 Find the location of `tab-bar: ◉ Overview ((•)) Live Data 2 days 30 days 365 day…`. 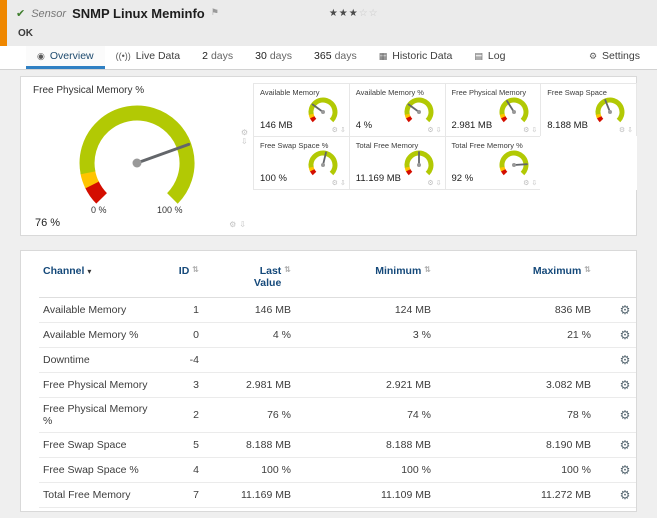

tab-bar: ◉ Overview ((•)) Live Data 2 days 30 days 365 day… is located at coordinates (328, 58).